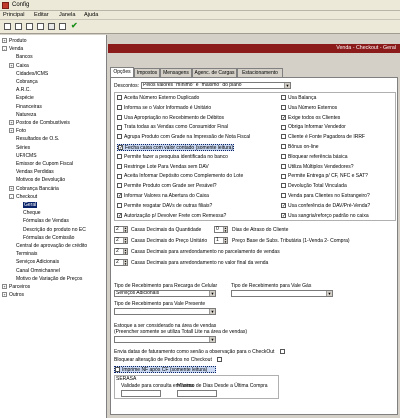 This screenshot has width=400, height=418. Describe the element at coordinates (164, 108) in the screenshot. I see `option-checkbox: Informa se o Valor Informado é Unitário` at that location.